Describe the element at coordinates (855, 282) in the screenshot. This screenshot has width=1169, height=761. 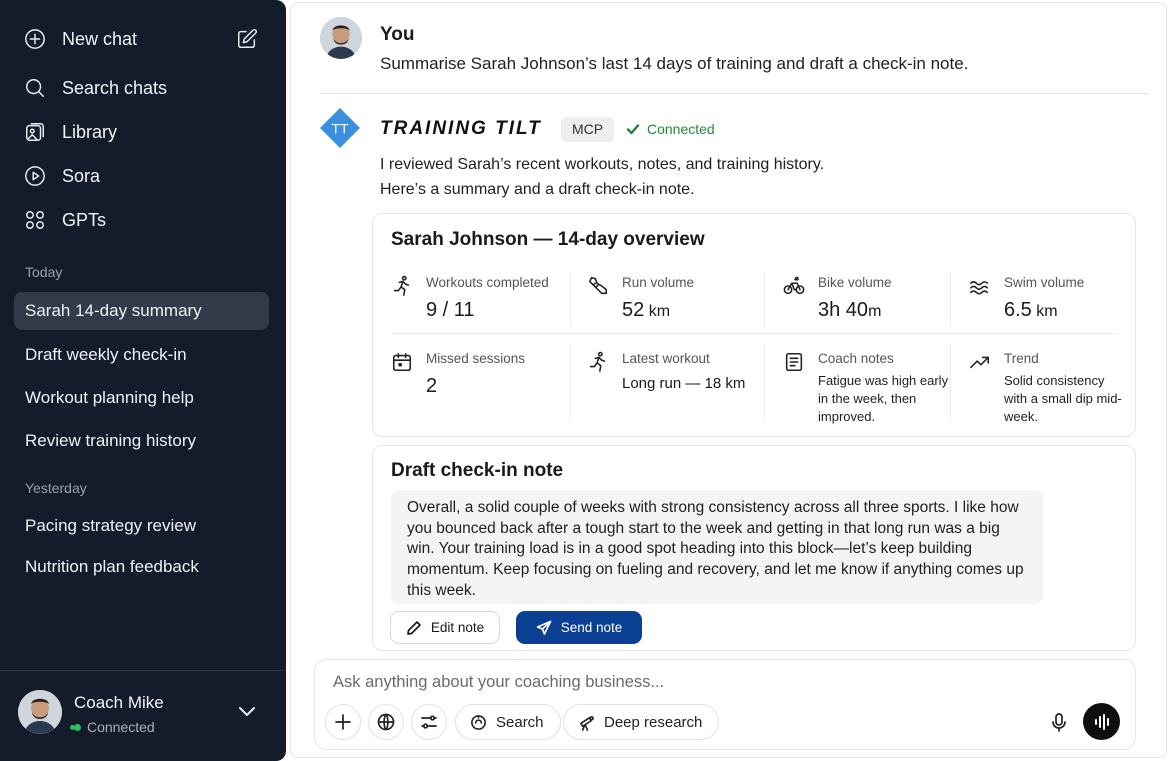
I see `stat-label: Bike volume` at that location.